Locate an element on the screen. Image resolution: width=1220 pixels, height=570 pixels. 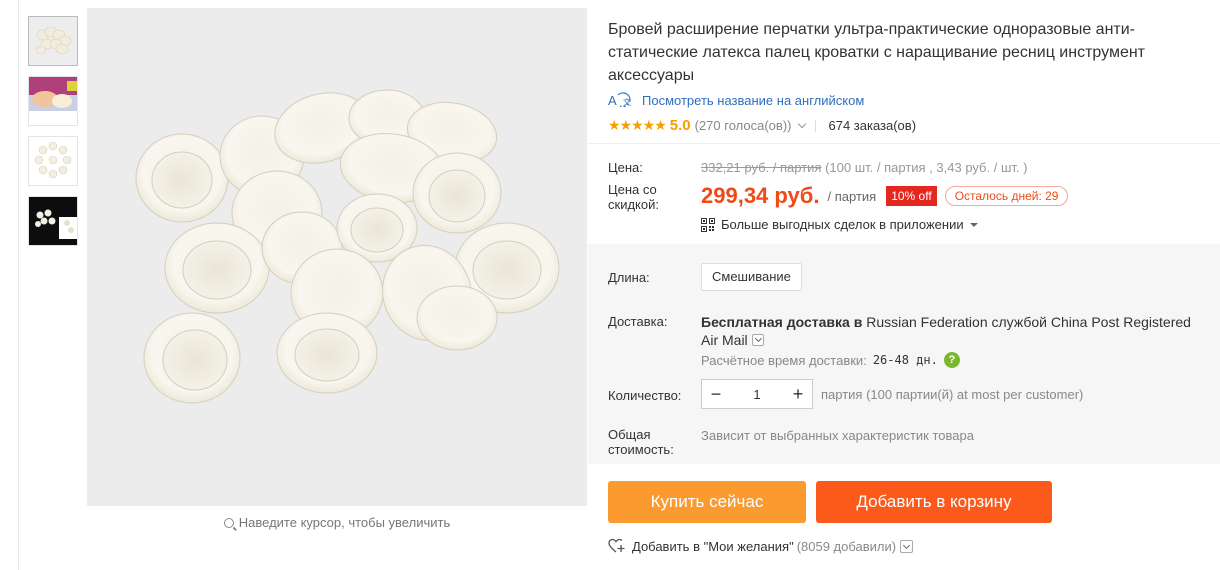
svg-text: A is located at coordinates (612, 100).